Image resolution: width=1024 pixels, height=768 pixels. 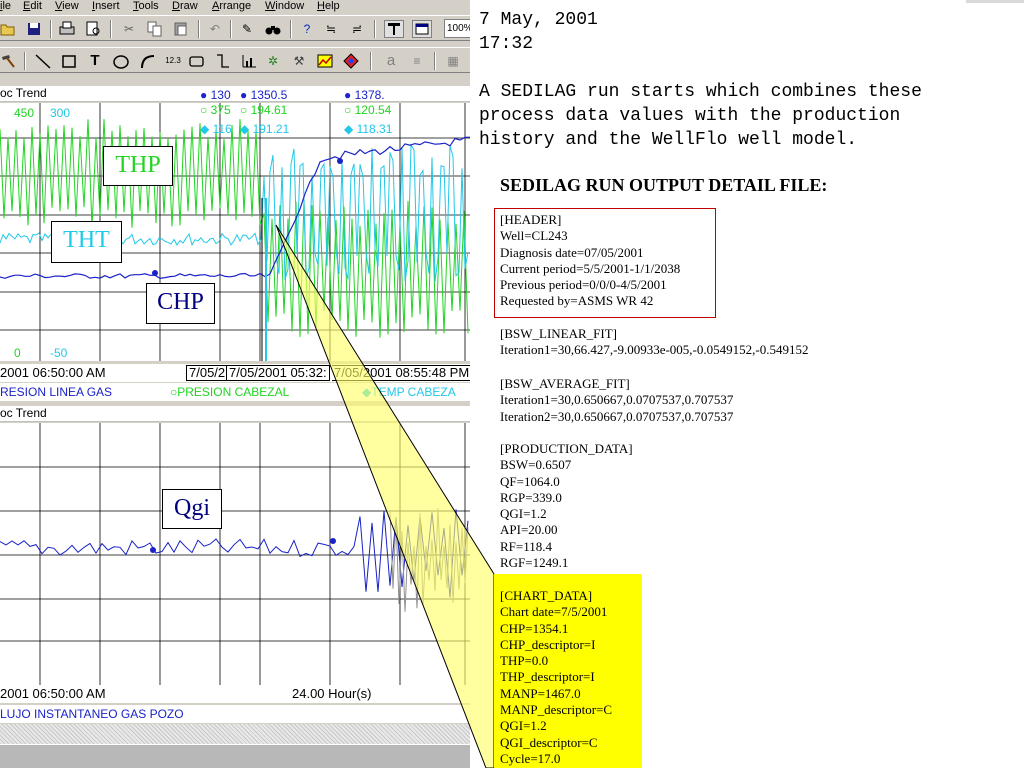 What do you see at coordinates (526, 546) in the screenshot?
I see `production-line: RF=118.4` at bounding box center [526, 546].